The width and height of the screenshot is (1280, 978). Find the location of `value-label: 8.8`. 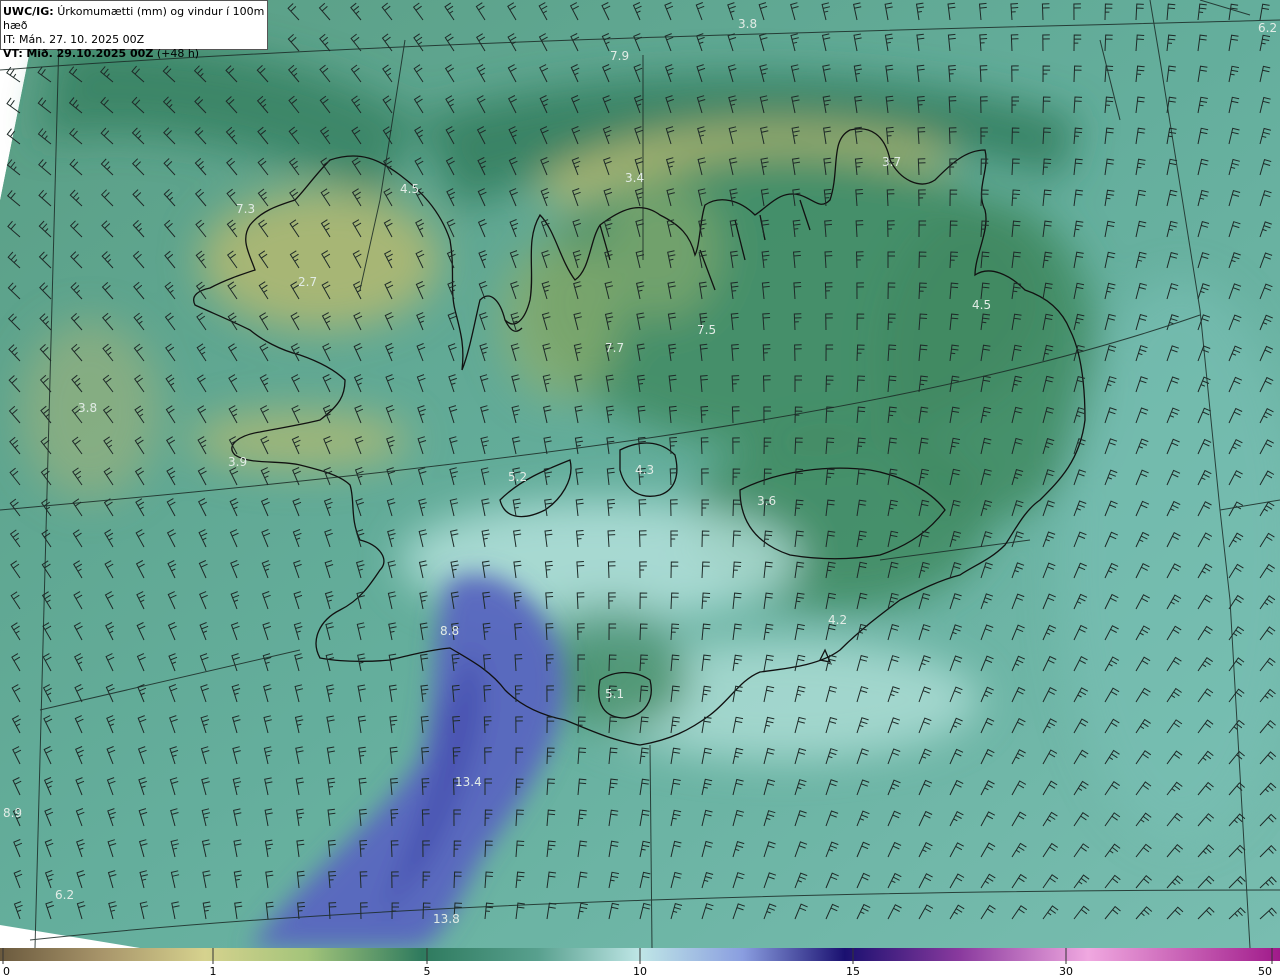

value-label: 8.8 is located at coordinates (449, 631).